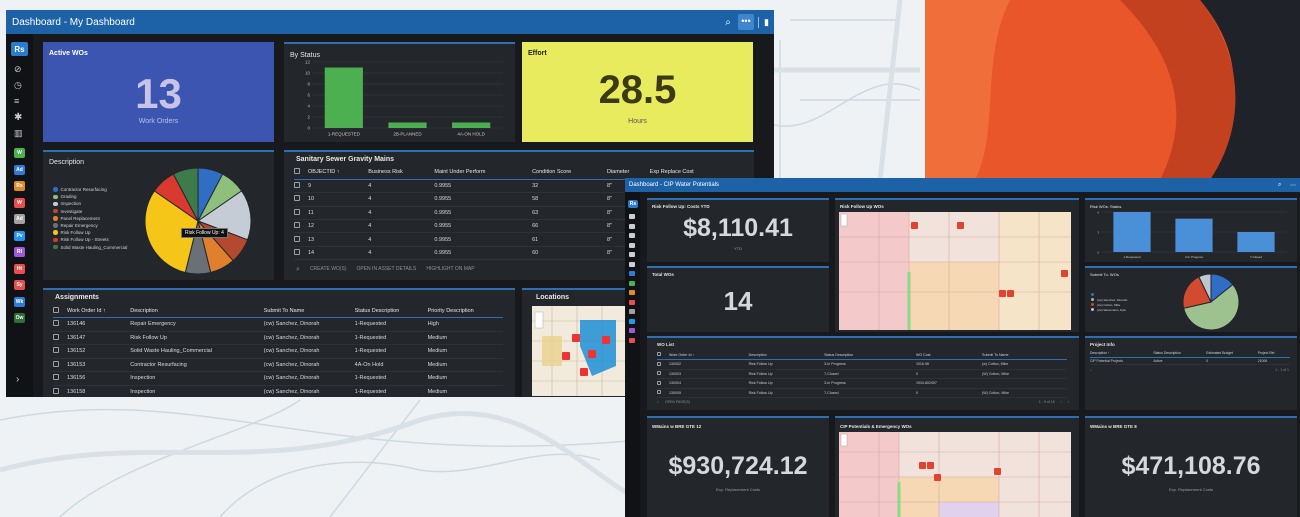  Describe the element at coordinates (1231, 353) in the screenshot. I see `column-header: Estimated Budget` at that location.